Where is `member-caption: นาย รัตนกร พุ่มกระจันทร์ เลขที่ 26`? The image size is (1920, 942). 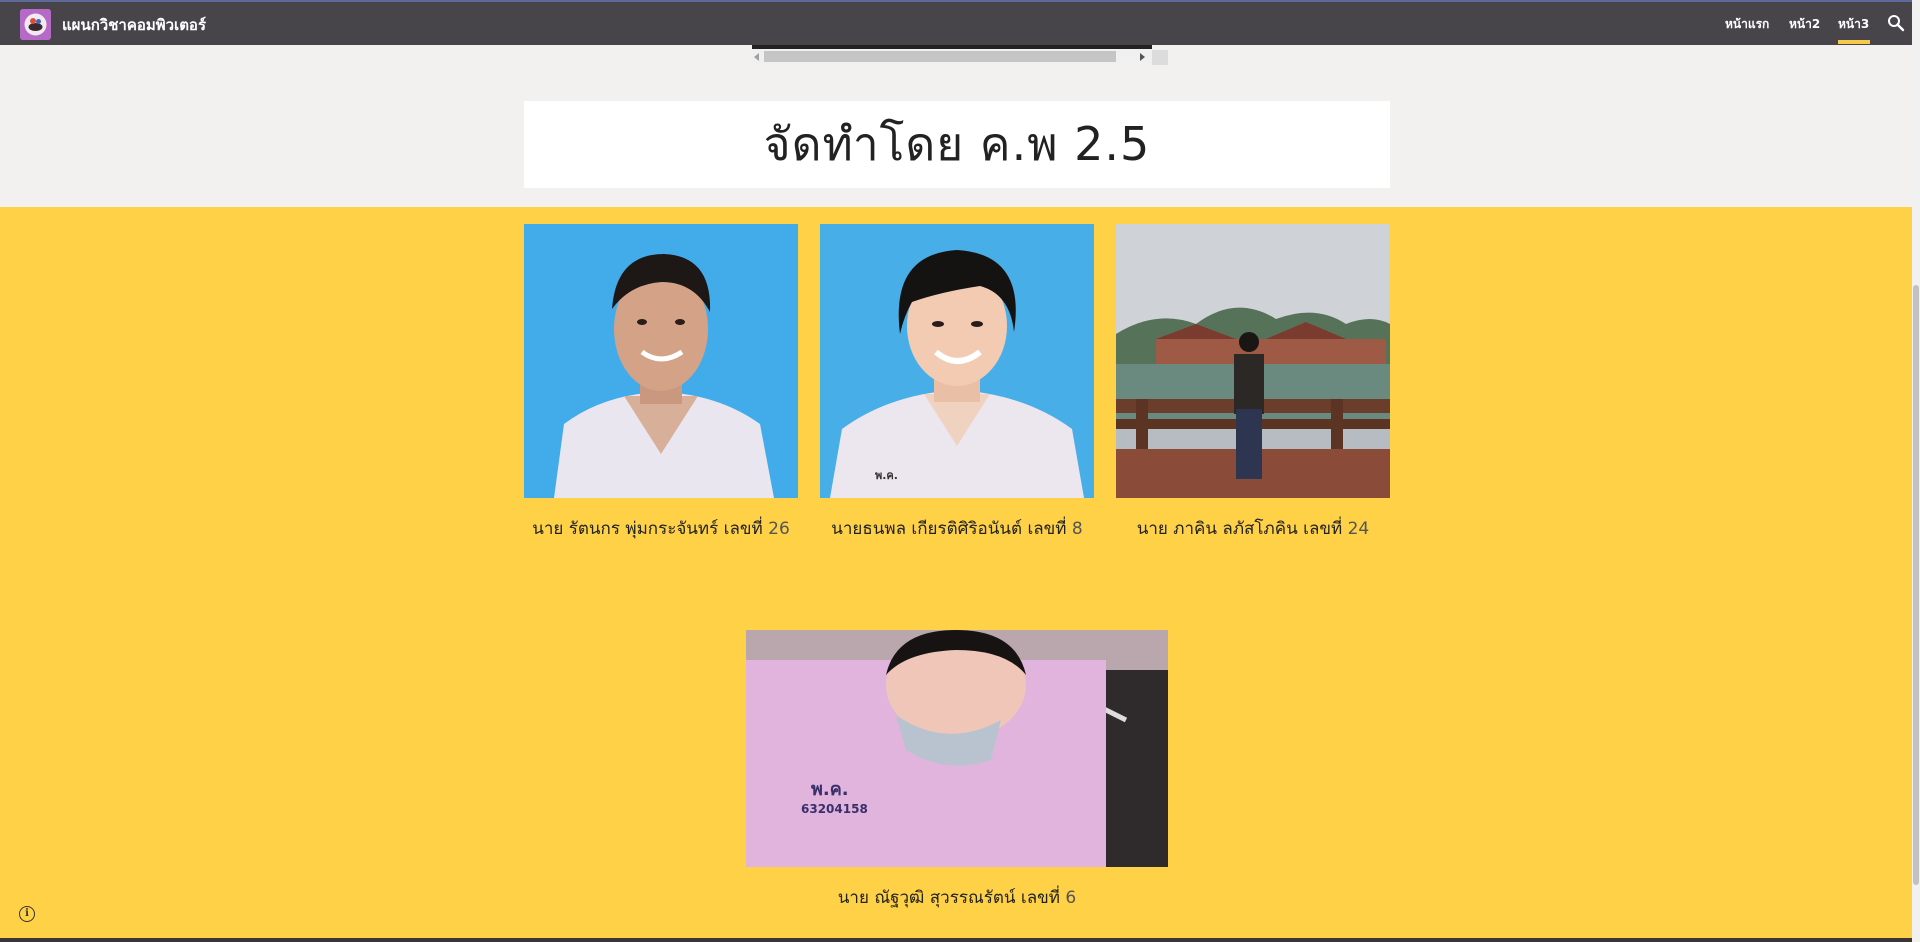
member-caption: นาย รัตนกร พุ่มกระจันทร์ เลขที่ 26 is located at coordinates (661, 528).